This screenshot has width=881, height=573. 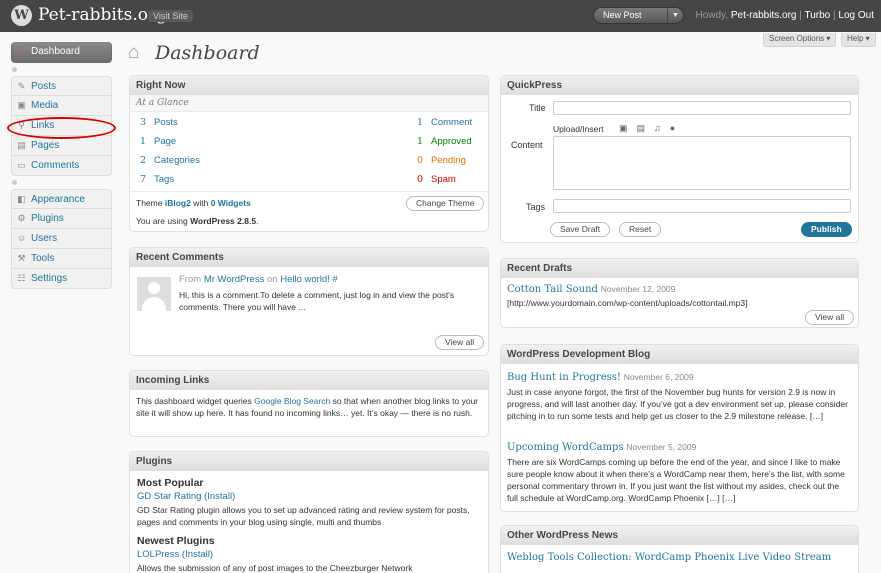 What do you see at coordinates (157, 179) in the screenshot?
I see `count-tags: 7 Tags` at bounding box center [157, 179].